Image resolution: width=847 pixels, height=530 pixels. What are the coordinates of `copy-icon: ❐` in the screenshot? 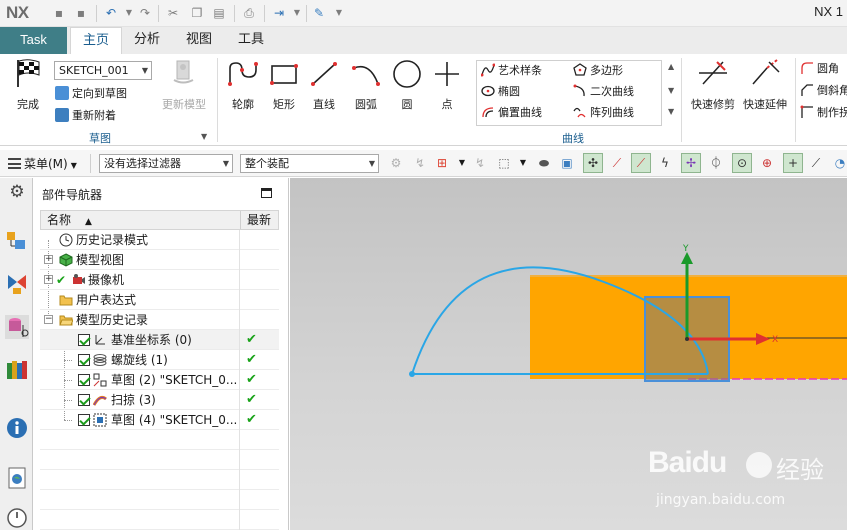 It's located at (197, 13).